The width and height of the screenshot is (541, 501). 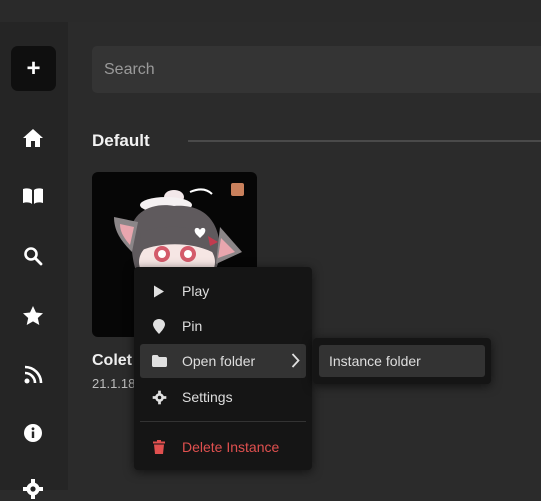 What do you see at coordinates (129, 69) in the screenshot?
I see `search-placeholder: Search` at bounding box center [129, 69].